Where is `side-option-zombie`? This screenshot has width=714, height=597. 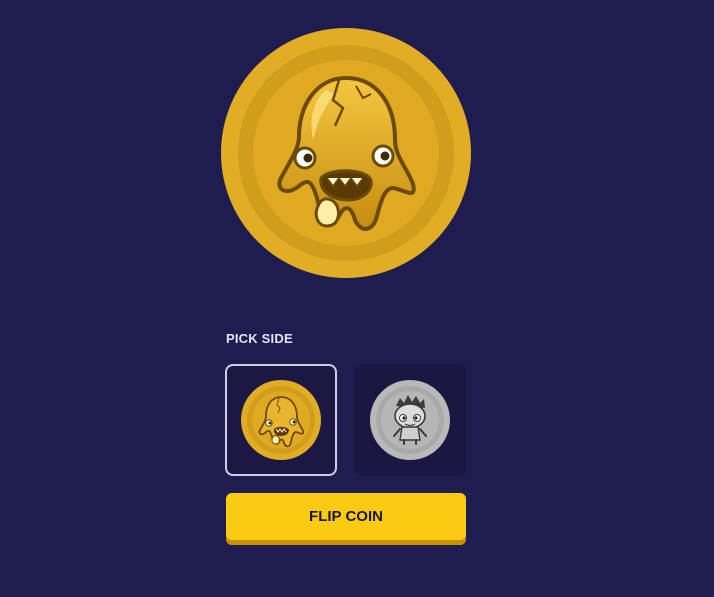
side-option-zombie is located at coordinates (410, 420).